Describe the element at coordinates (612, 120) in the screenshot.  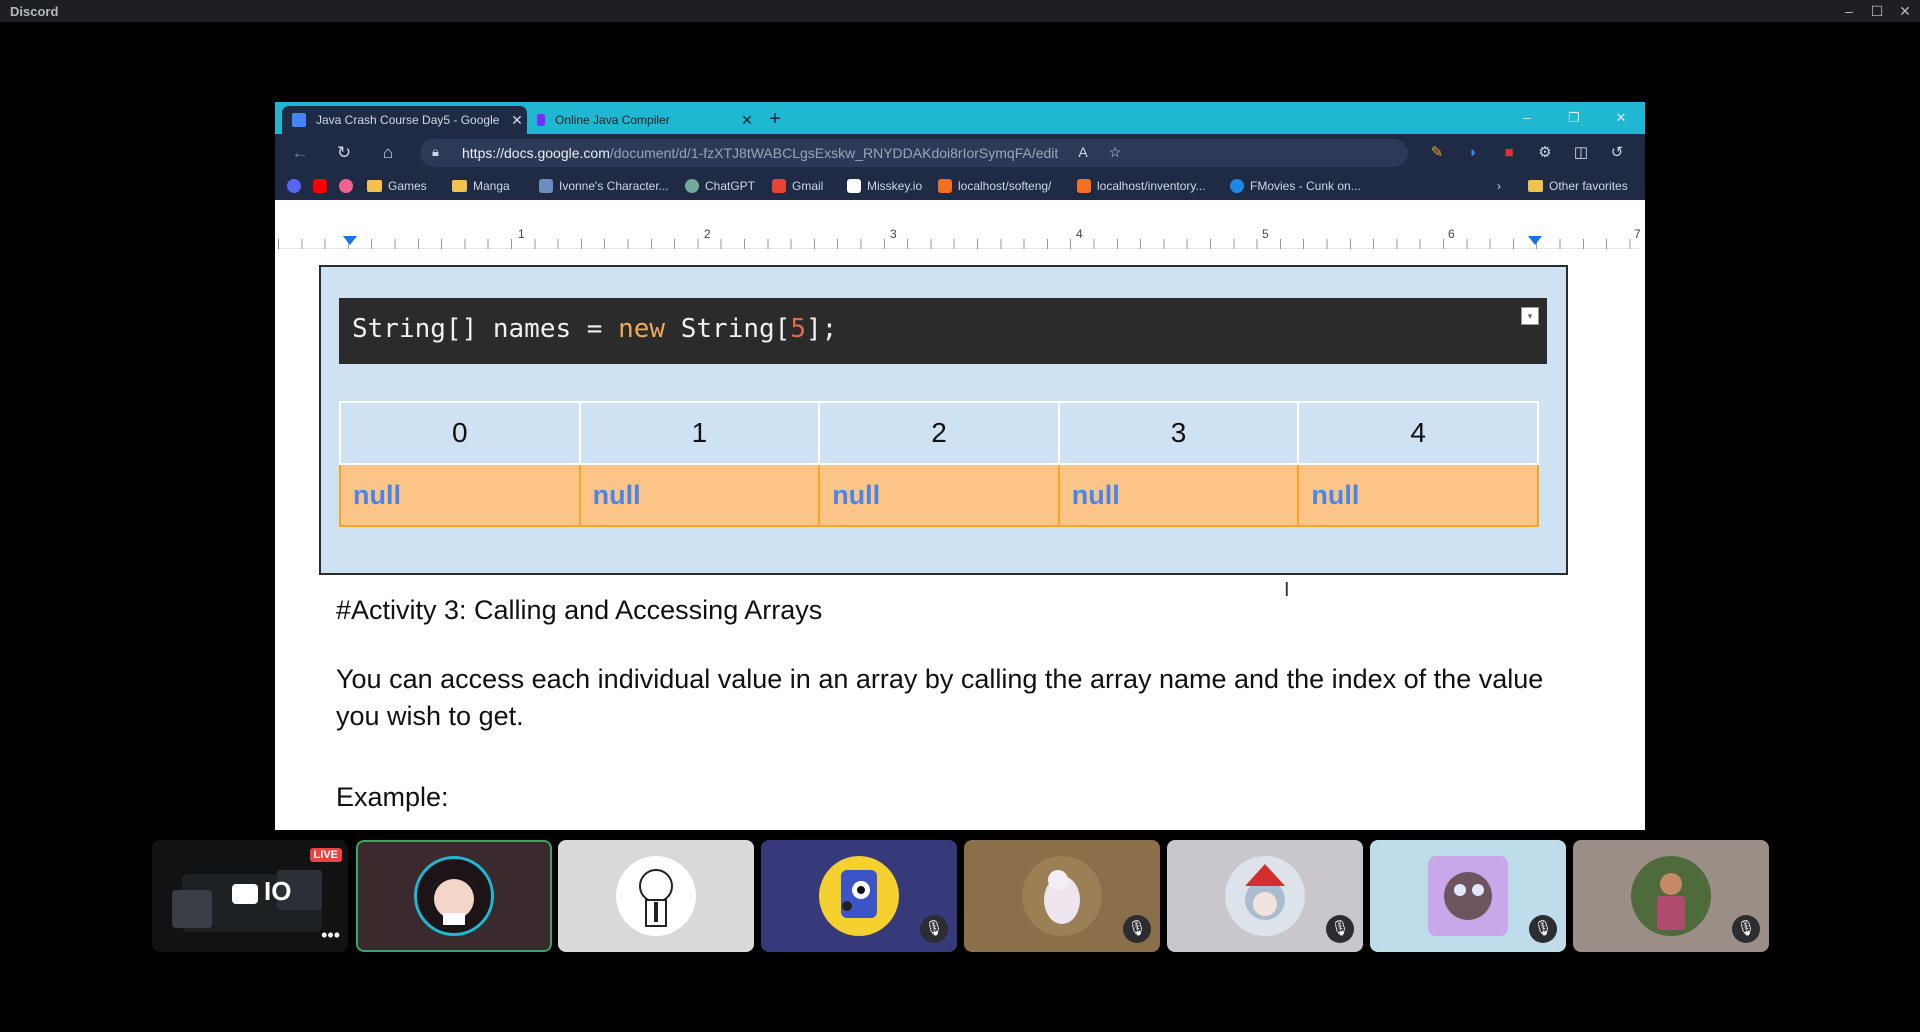
I see `tab-label: Online Java Compiler` at that location.